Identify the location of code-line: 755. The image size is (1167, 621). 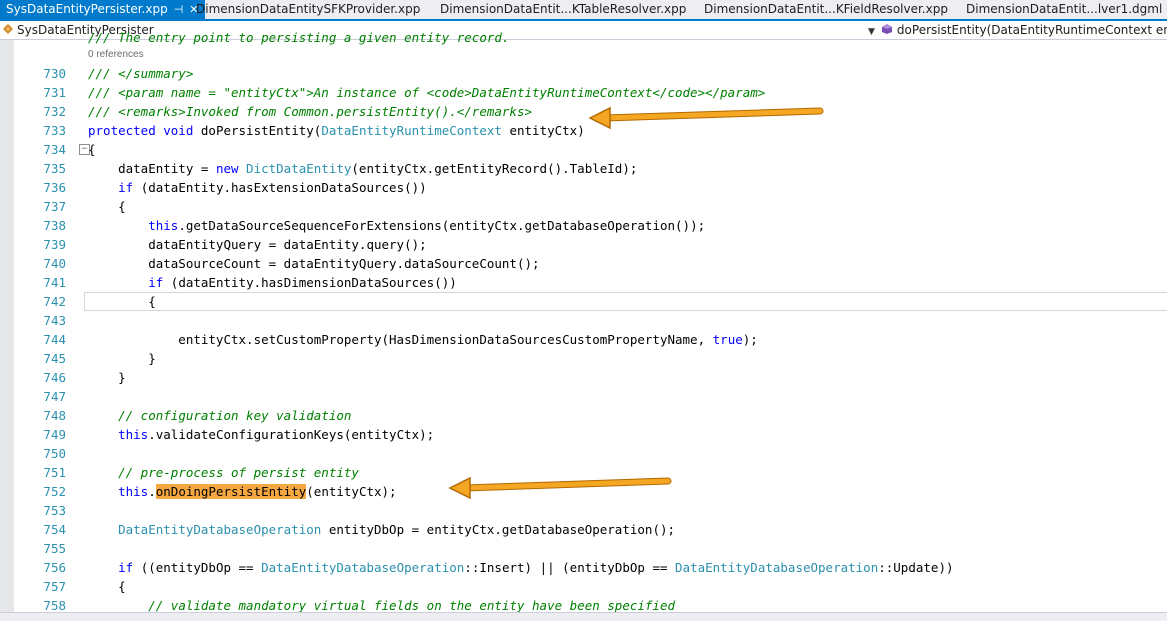
(583, 548).